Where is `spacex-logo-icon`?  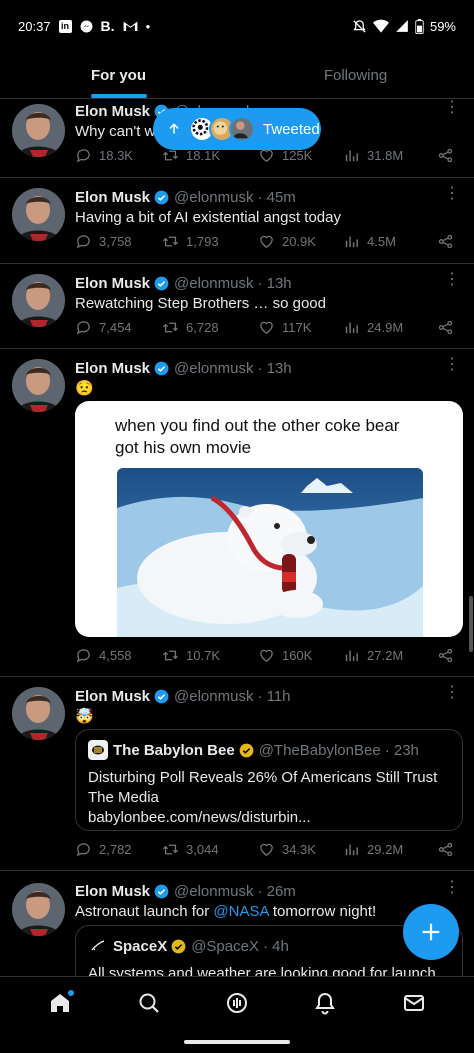
spacex-logo-icon is located at coordinates (98, 946).